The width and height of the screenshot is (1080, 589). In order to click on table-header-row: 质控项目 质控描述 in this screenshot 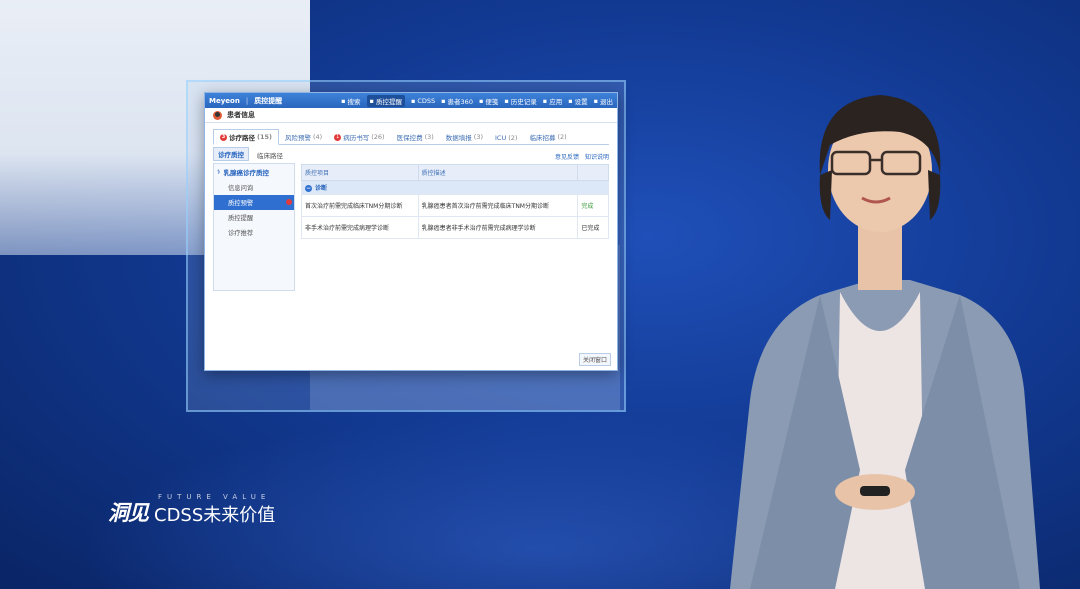, I will do `click(455, 172)`.